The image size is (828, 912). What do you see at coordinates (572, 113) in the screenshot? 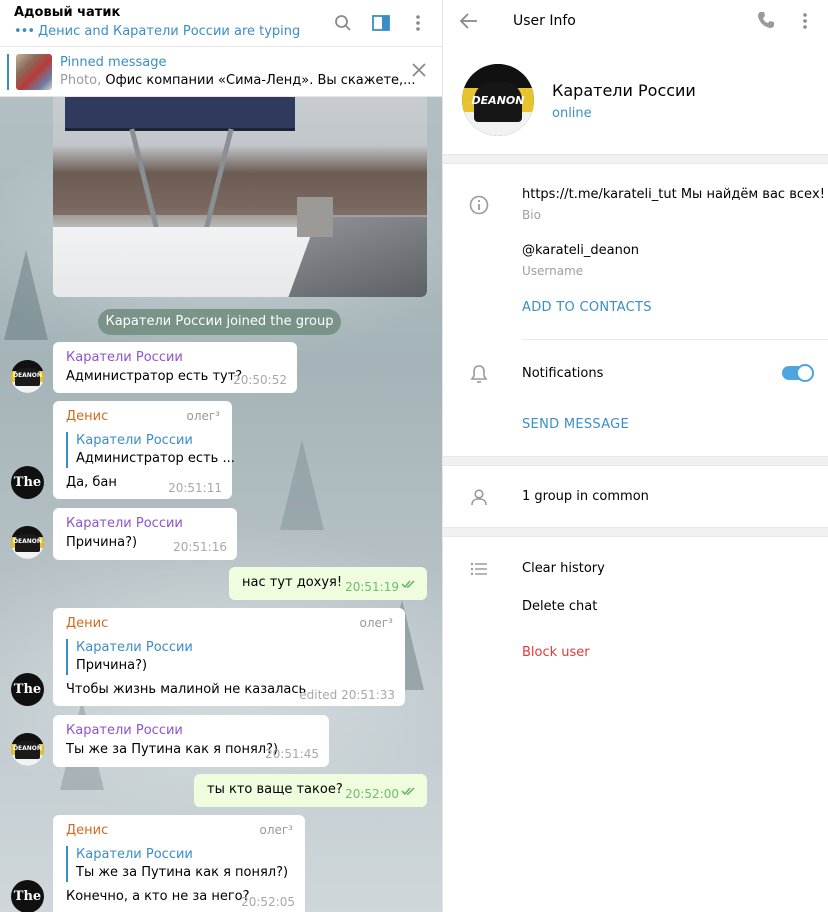
I see `profile-status: online` at bounding box center [572, 113].